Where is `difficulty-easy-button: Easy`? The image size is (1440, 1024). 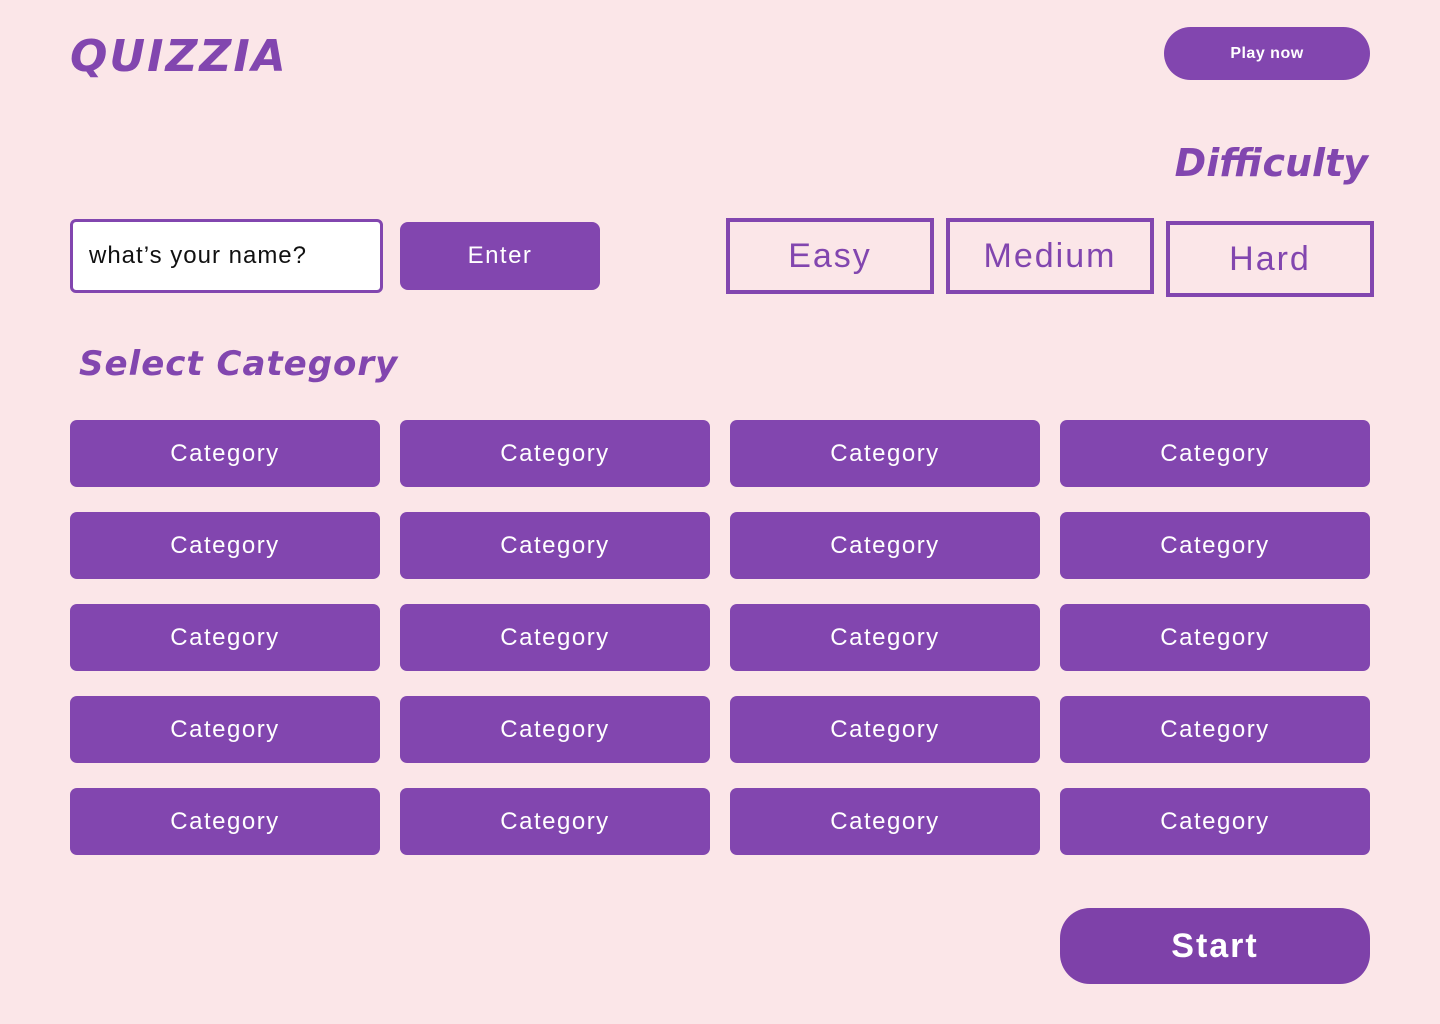
difficulty-easy-button: Easy is located at coordinates (830, 256).